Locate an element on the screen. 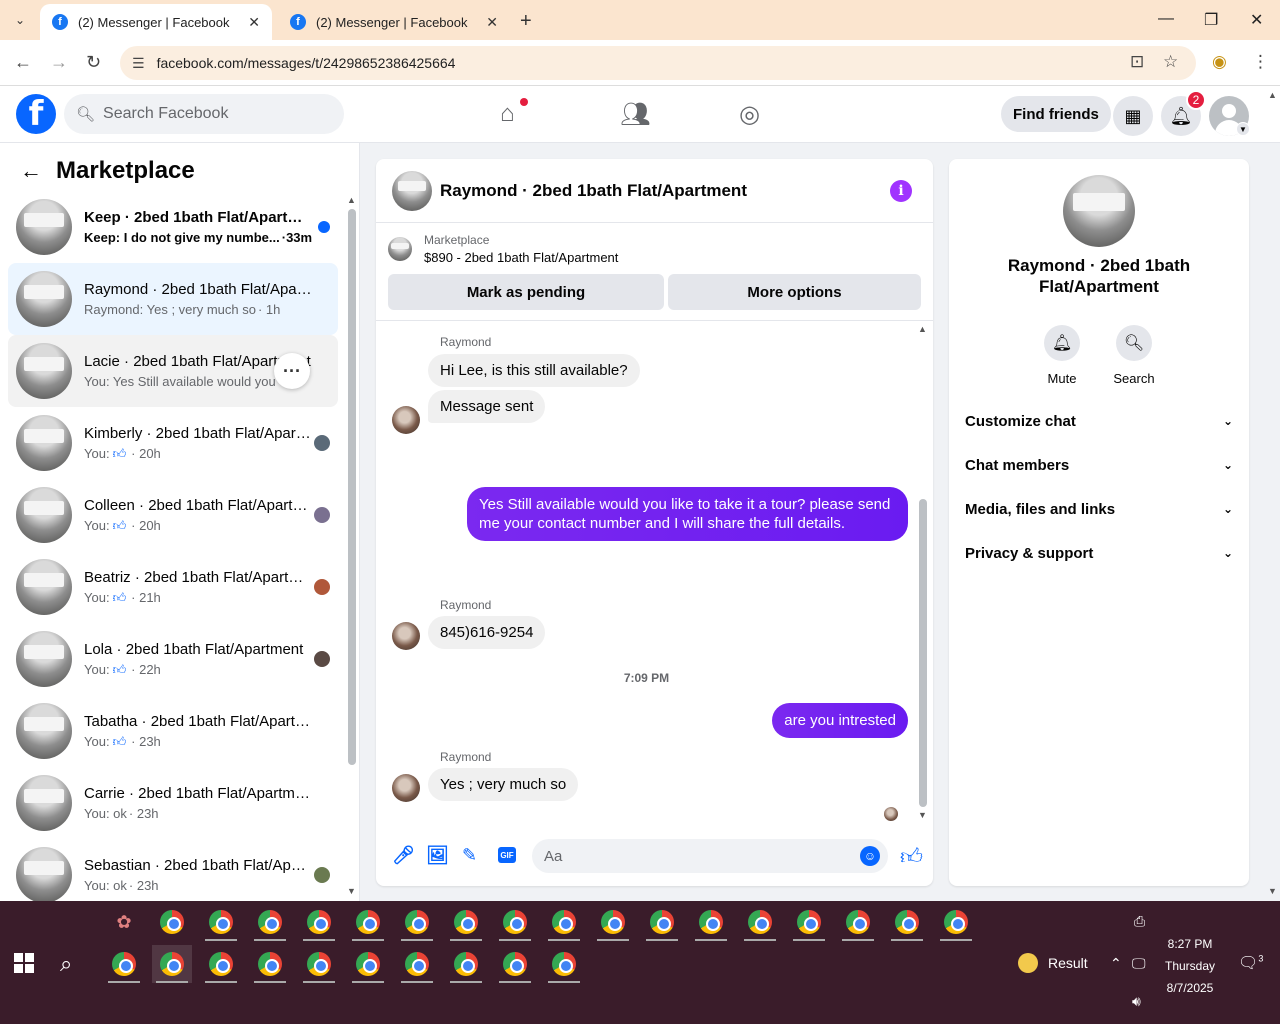 The width and height of the screenshot is (1280, 1024). system-clock: 8:27 PM Thursday 8/7/2025 is located at coordinates (1190, 966).